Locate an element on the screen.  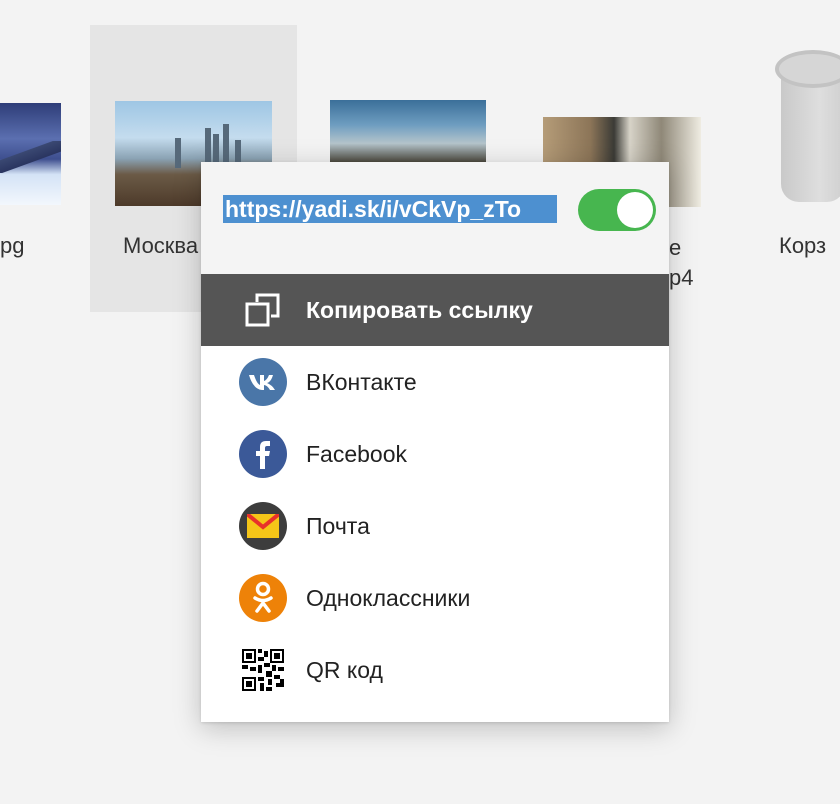
share-qr-item: QR код is located at coordinates (435, 670).